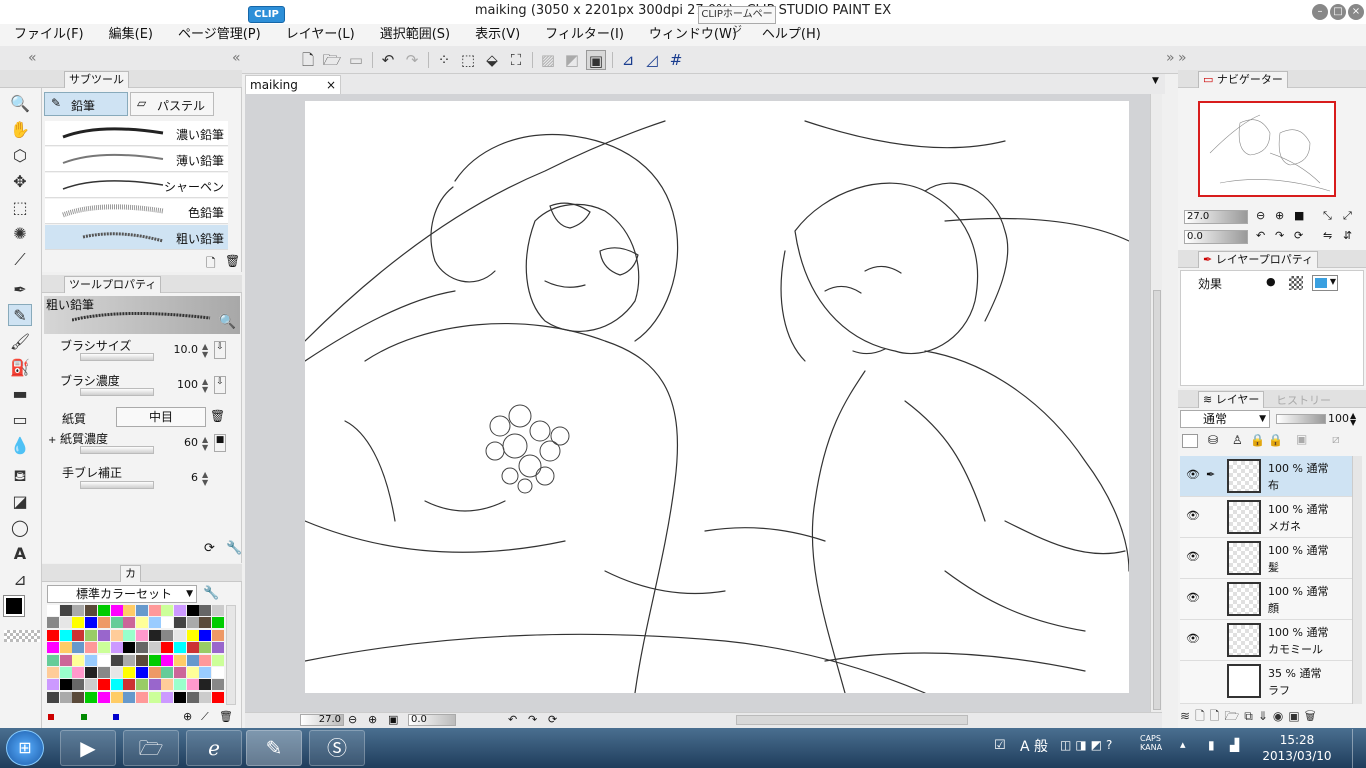  What do you see at coordinates (179, 442) in the screenshot?
I see `paper-density-value: 60` at bounding box center [179, 442].